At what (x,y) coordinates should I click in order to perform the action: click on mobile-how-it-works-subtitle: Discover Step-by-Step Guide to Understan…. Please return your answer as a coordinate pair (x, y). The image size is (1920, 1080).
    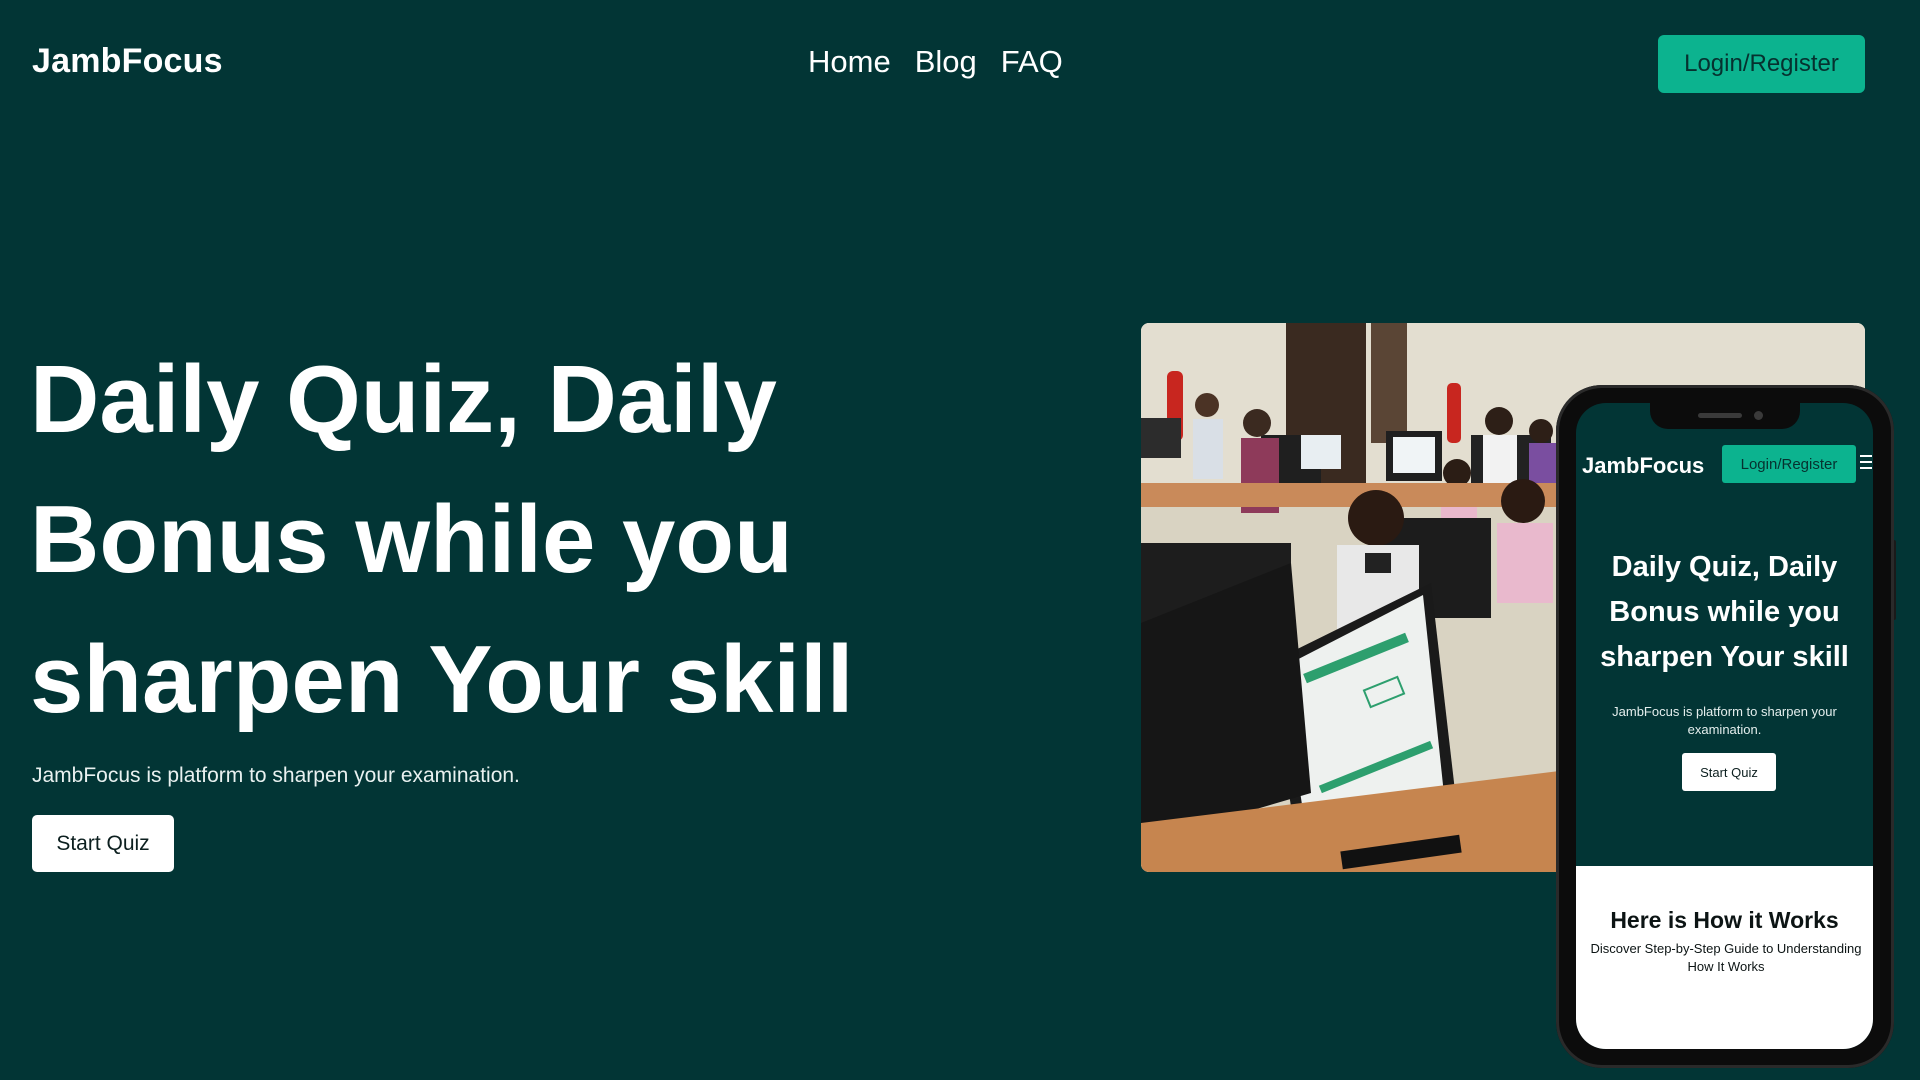
    Looking at the image, I should click on (1726, 957).